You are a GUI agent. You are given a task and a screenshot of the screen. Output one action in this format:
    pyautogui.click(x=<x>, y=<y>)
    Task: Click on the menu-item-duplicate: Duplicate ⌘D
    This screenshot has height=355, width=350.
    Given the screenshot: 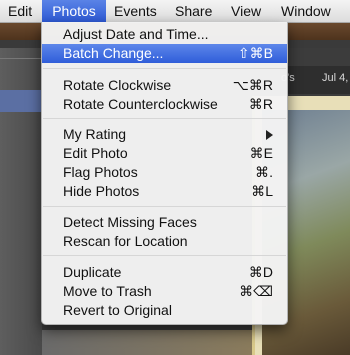 What is the action you would take?
    pyautogui.click(x=164, y=272)
    